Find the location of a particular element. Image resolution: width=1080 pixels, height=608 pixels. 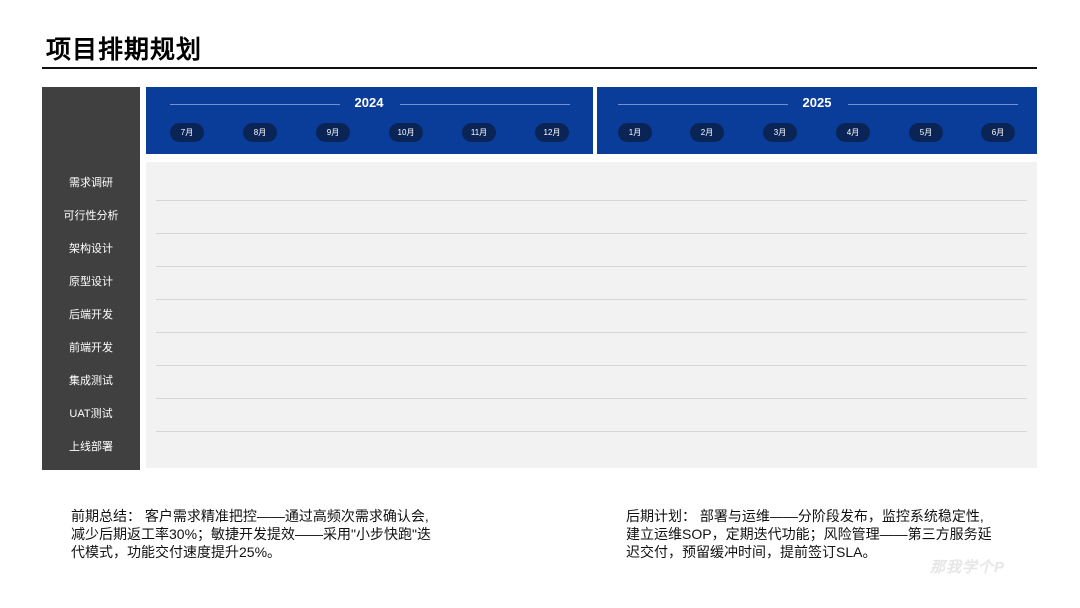

note-line: 减少后期返工率30%；敏捷开发提效——采用"小步快跑"迭 is located at coordinates (251, 534).